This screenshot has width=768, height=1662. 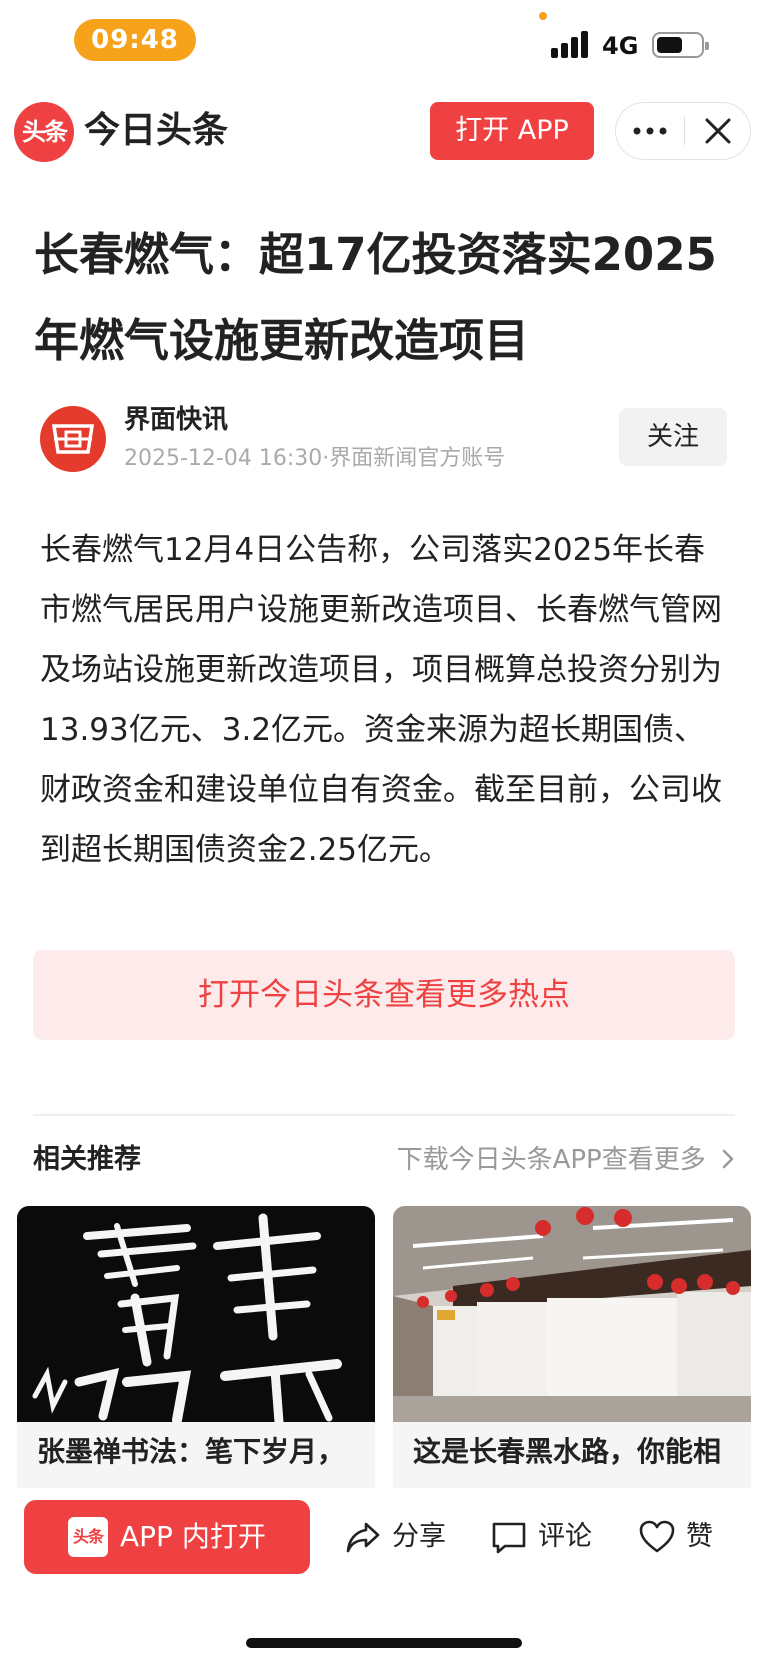 I want to click on home-indicator, so click(x=384, y=1643).